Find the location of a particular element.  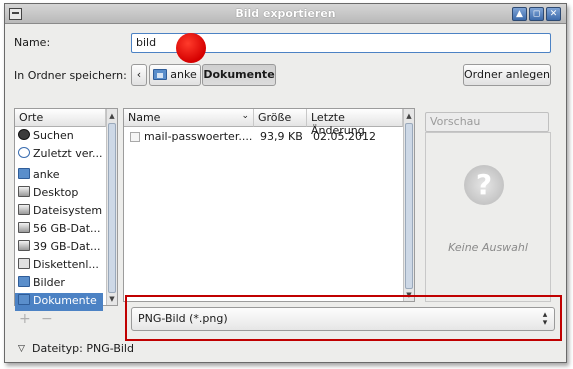

path-back-button: ‹ is located at coordinates (139, 75).